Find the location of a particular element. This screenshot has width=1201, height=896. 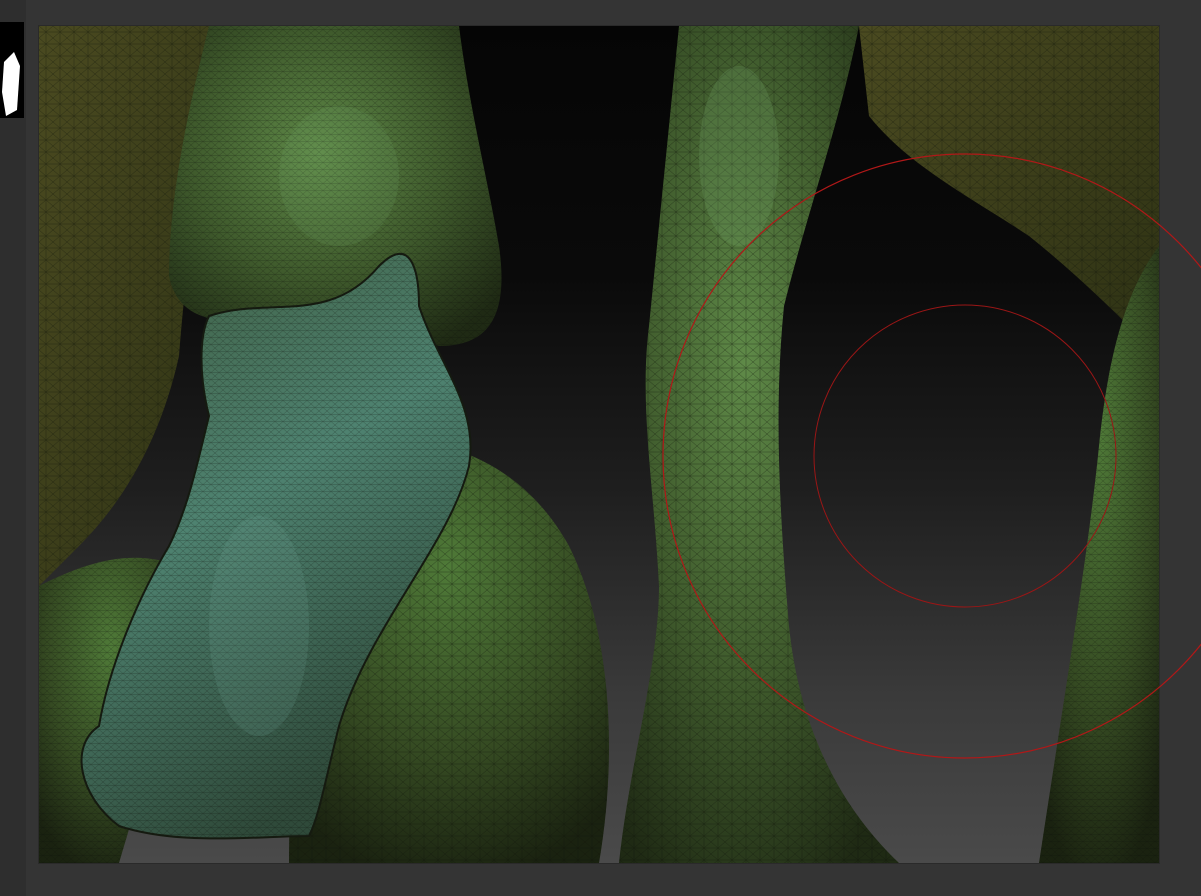

left-shelf is located at coordinates (13, 448).